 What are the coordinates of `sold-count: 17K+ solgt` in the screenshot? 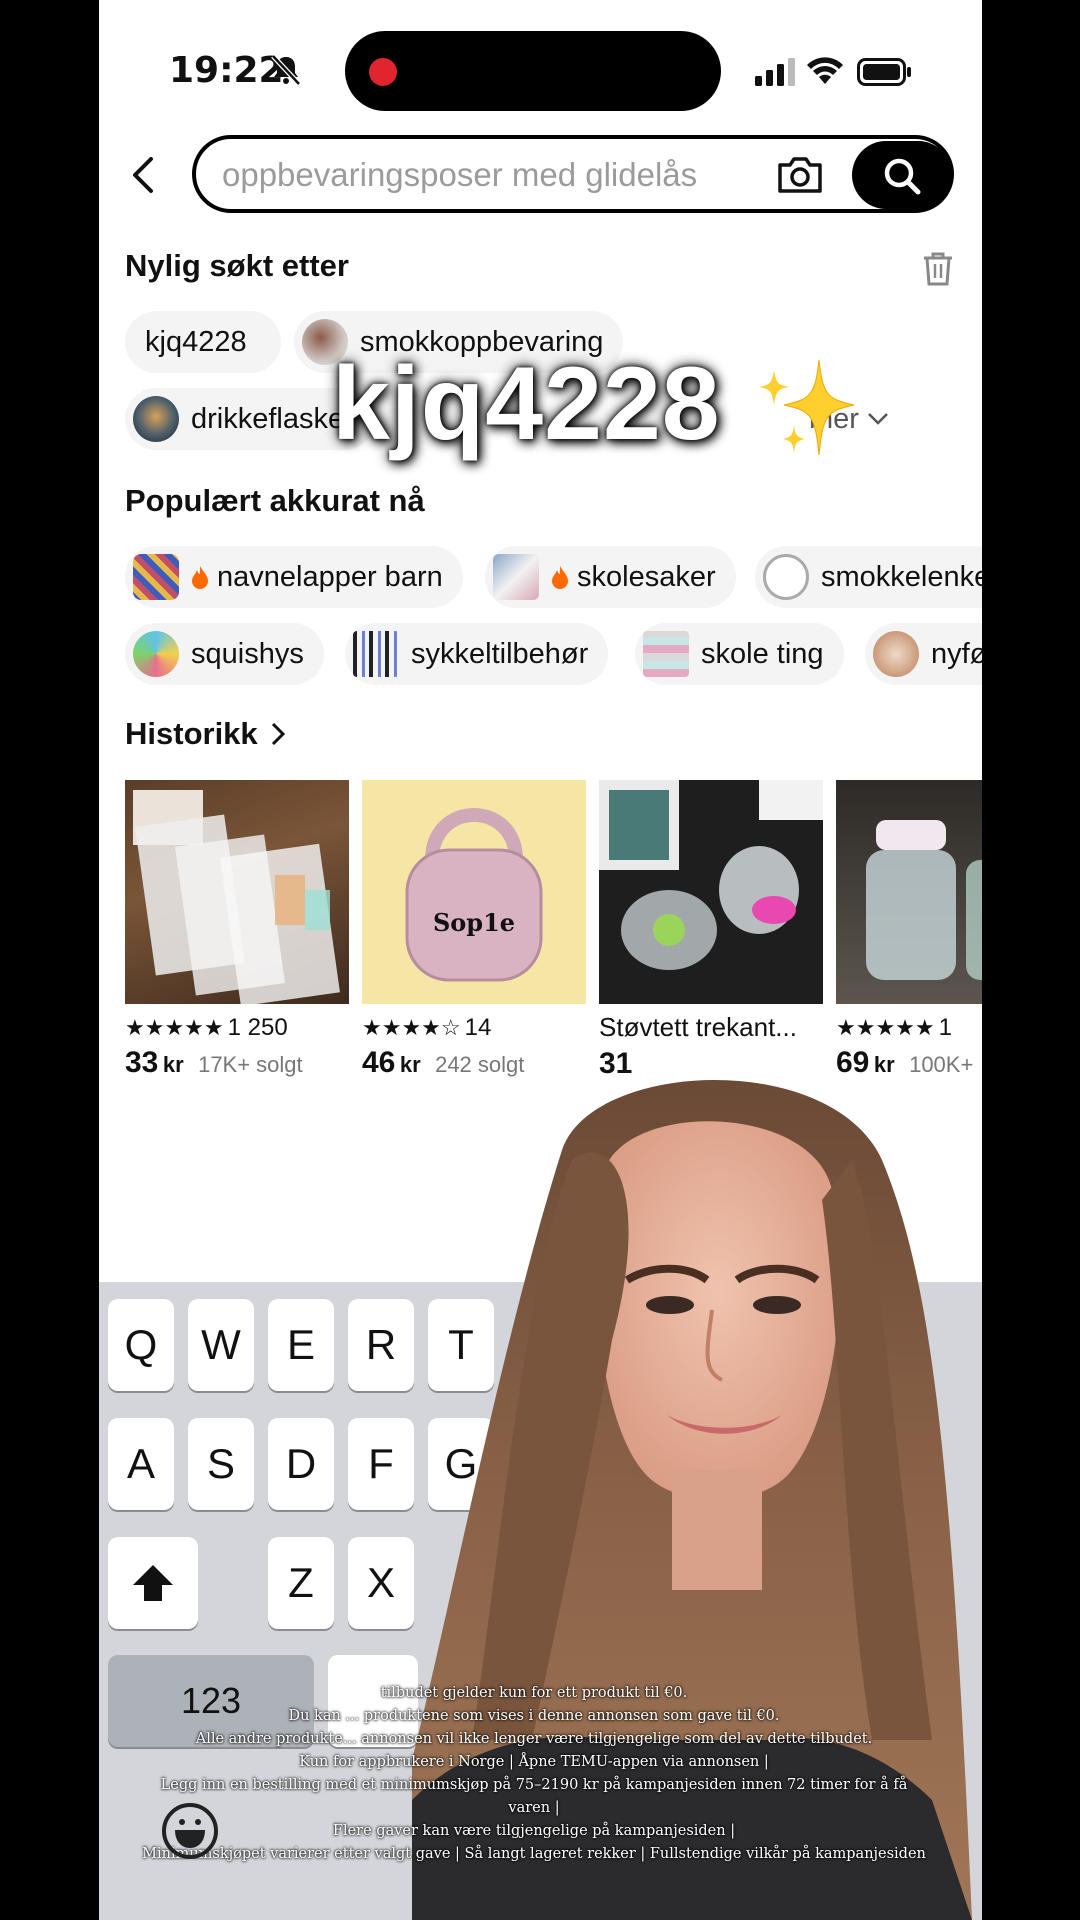 It's located at (250, 1064).